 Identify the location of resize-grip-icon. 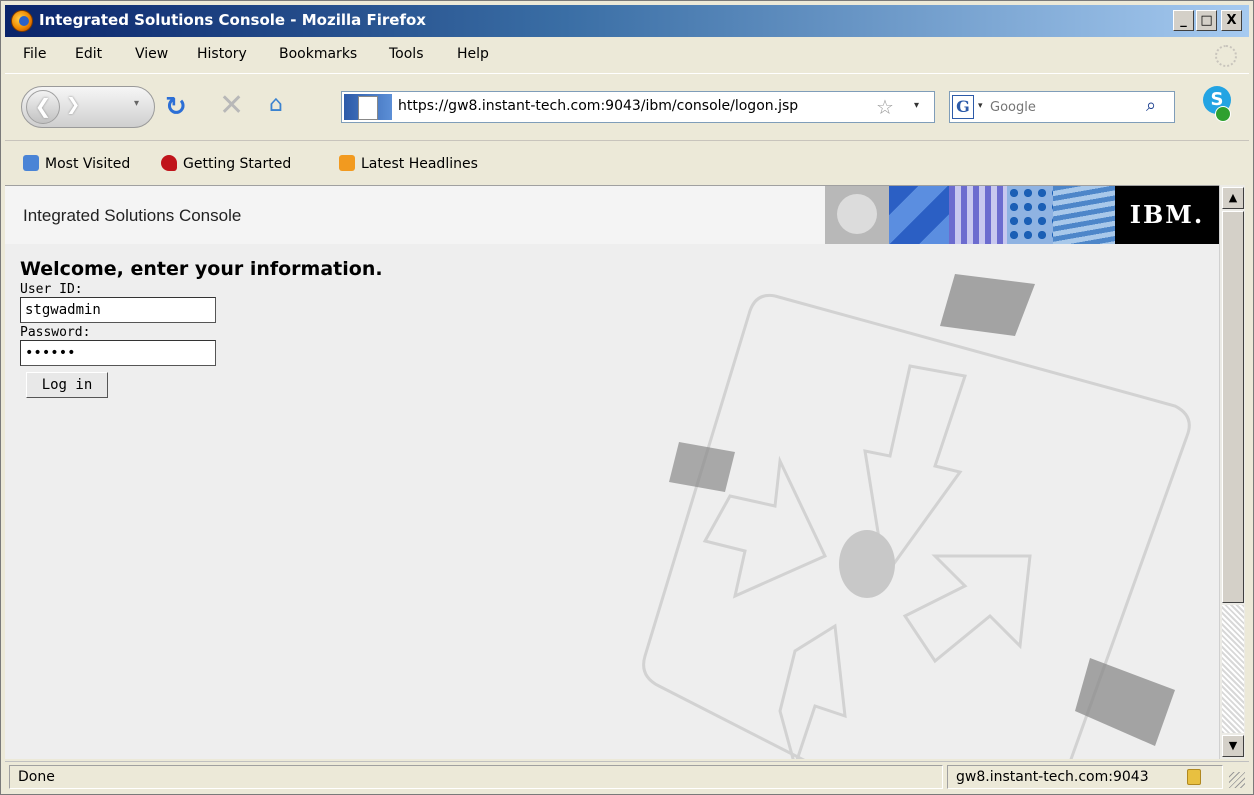
(1237, 780).